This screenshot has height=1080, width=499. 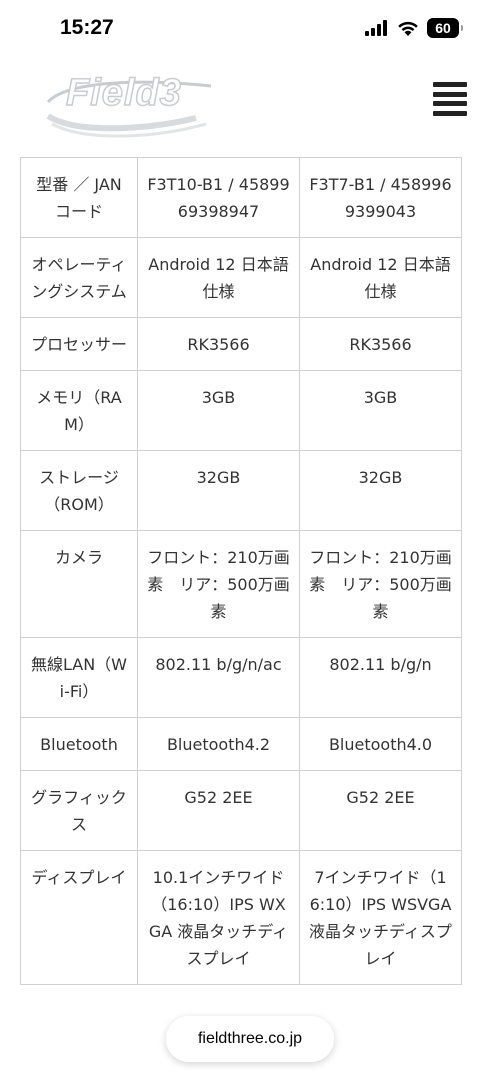 What do you see at coordinates (218, 917) in the screenshot?
I see `cell-f3t10: 10.1インチワイド（16:10）IPS WXGA 液晶タッチディスプレイ` at bounding box center [218, 917].